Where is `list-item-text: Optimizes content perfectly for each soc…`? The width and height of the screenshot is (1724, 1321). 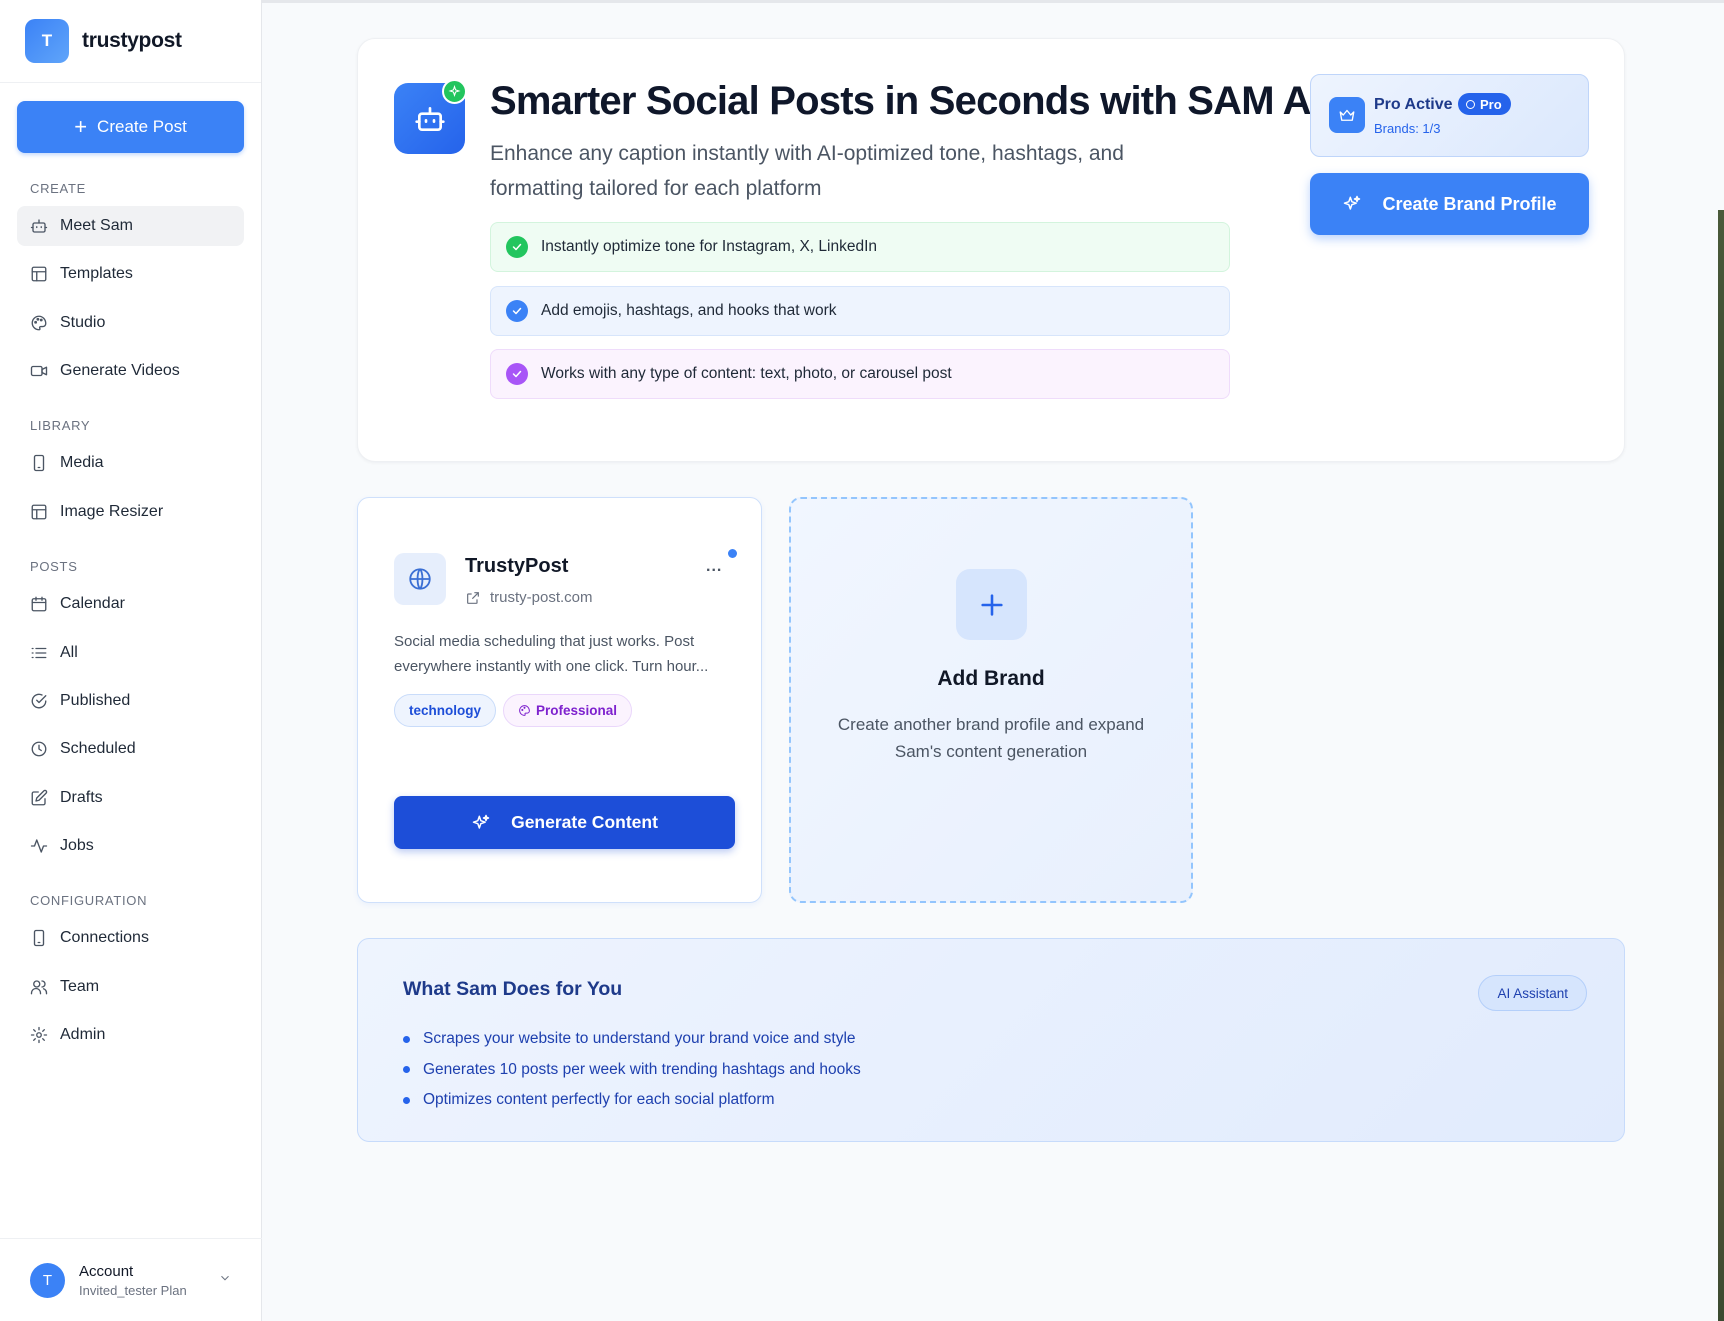
list-item-text: Optimizes content perfectly for each soc… is located at coordinates (599, 1100).